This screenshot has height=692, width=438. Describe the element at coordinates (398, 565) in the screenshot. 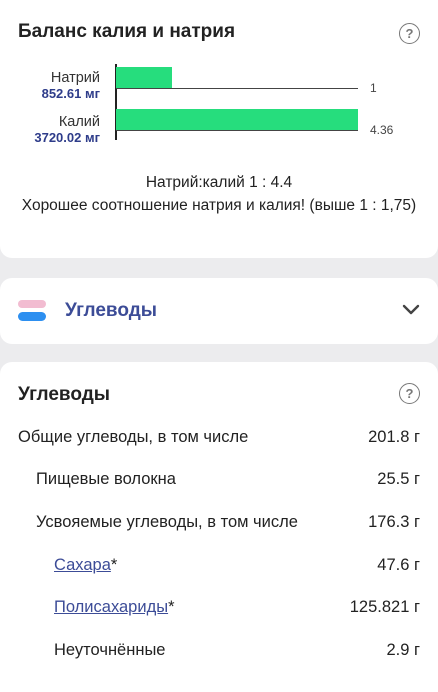

I see `nutrient-value: 47.6 г` at that location.